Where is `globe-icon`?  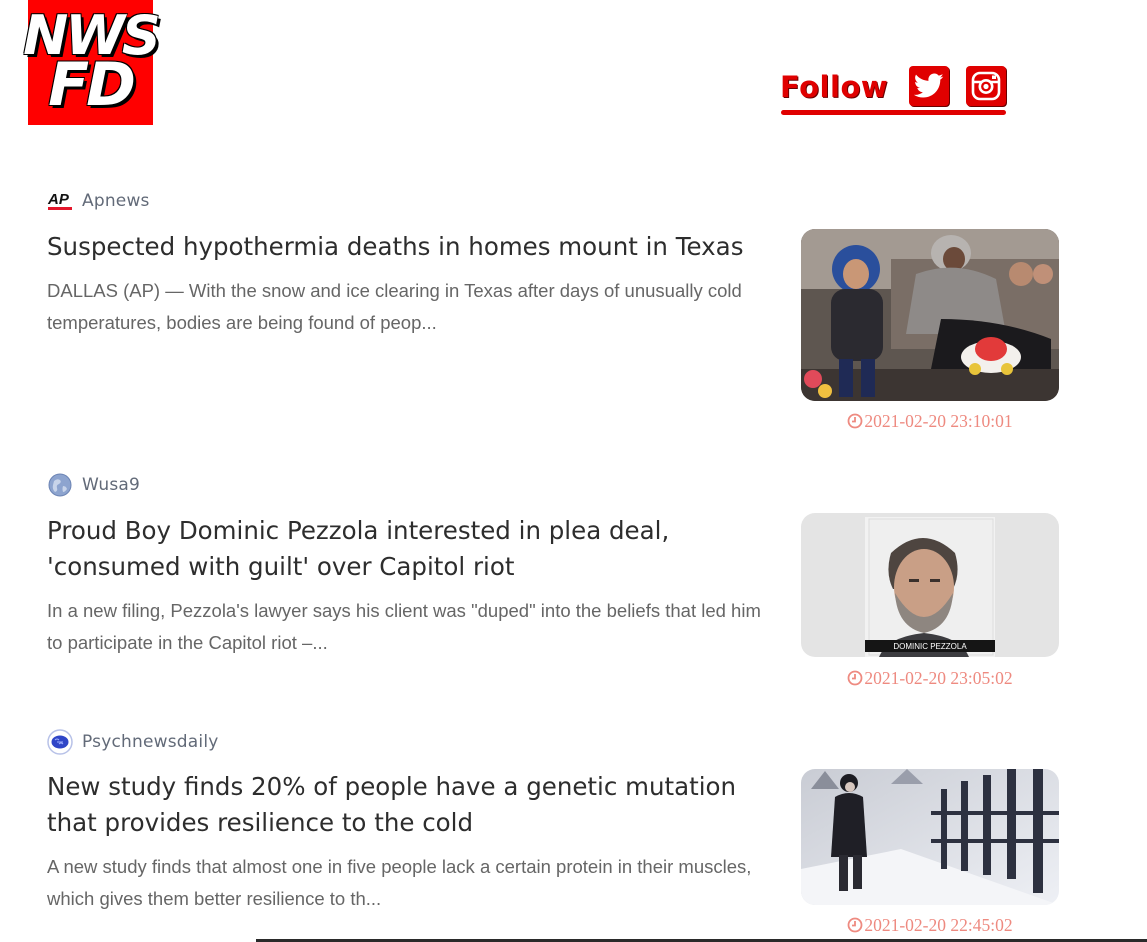 globe-icon is located at coordinates (60, 485).